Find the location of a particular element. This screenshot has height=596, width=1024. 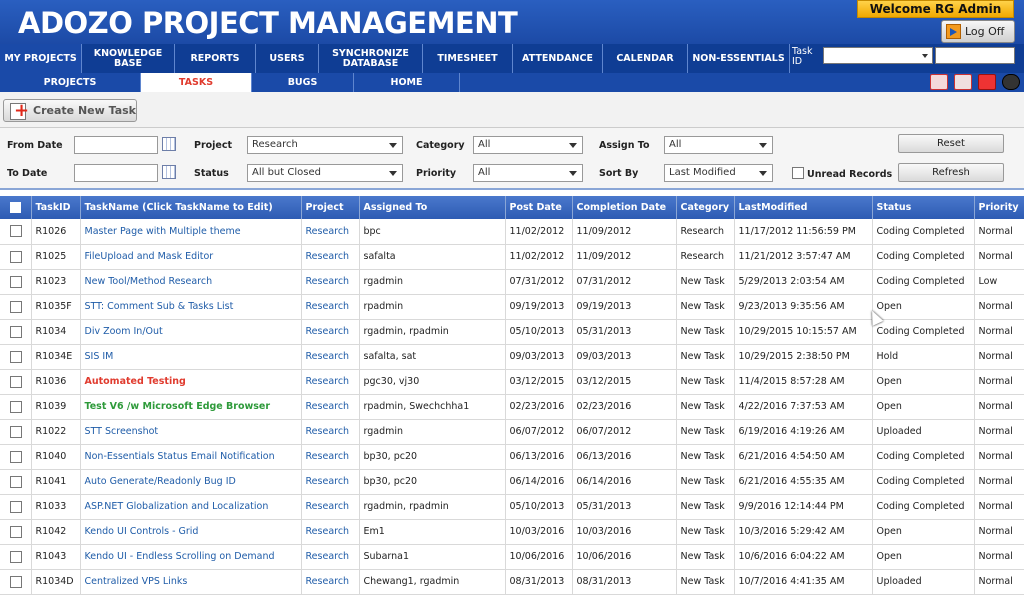

header-category: Category is located at coordinates (705, 207).